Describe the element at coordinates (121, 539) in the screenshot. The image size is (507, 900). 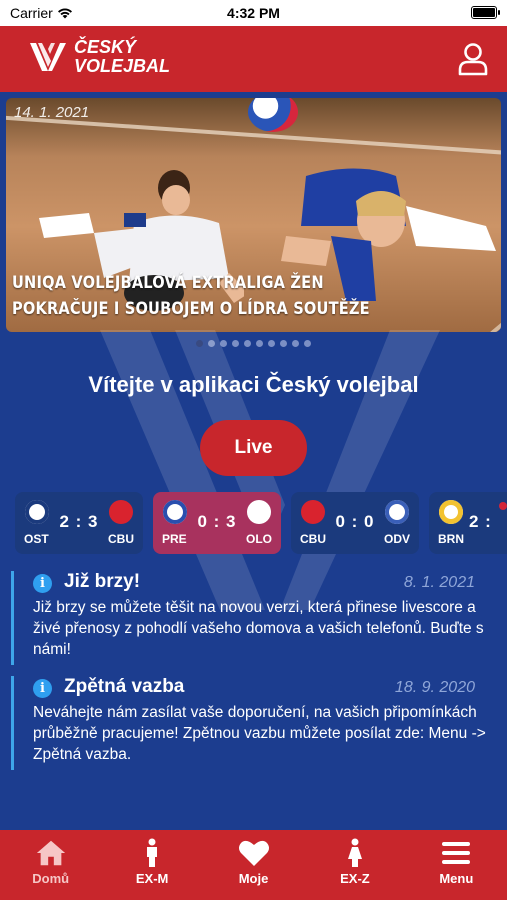
I see `away-team-code: CBU` at that location.